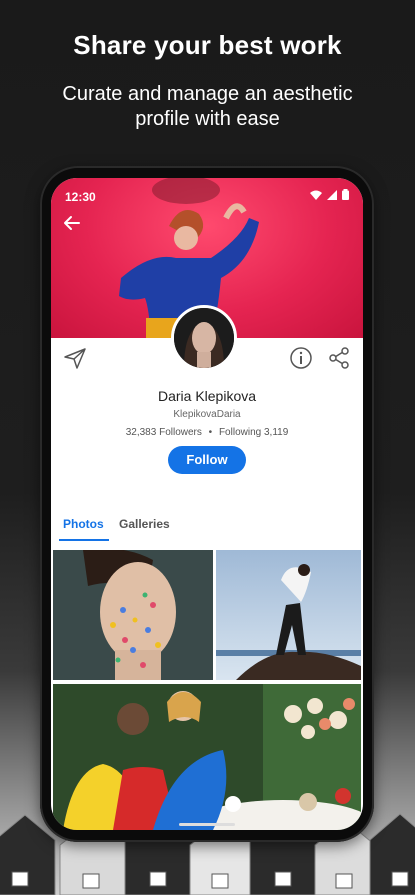 The height and width of the screenshot is (895, 415). Describe the element at coordinates (164, 432) in the screenshot. I see `followers-count: 32,383 Followers` at that location.